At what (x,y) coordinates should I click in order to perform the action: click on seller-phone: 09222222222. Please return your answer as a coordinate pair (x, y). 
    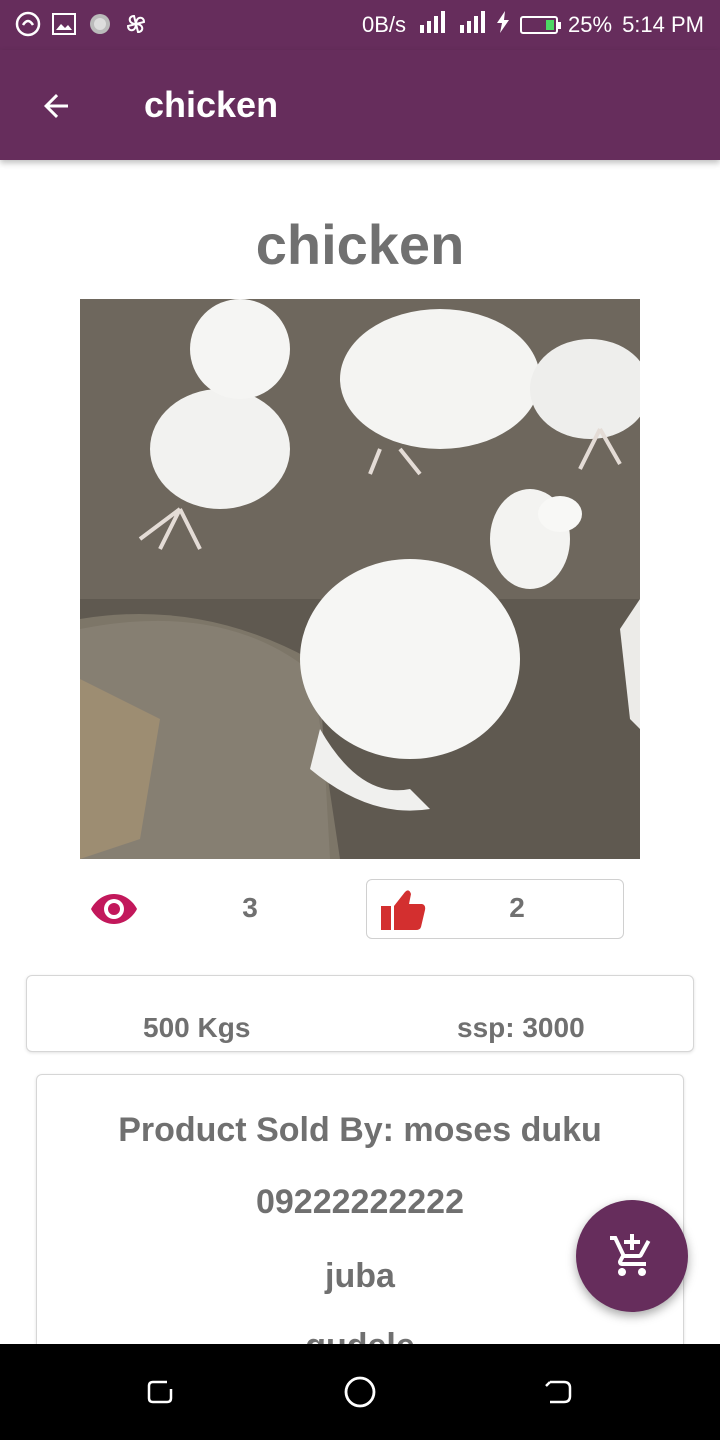
    Looking at the image, I should click on (360, 1202).